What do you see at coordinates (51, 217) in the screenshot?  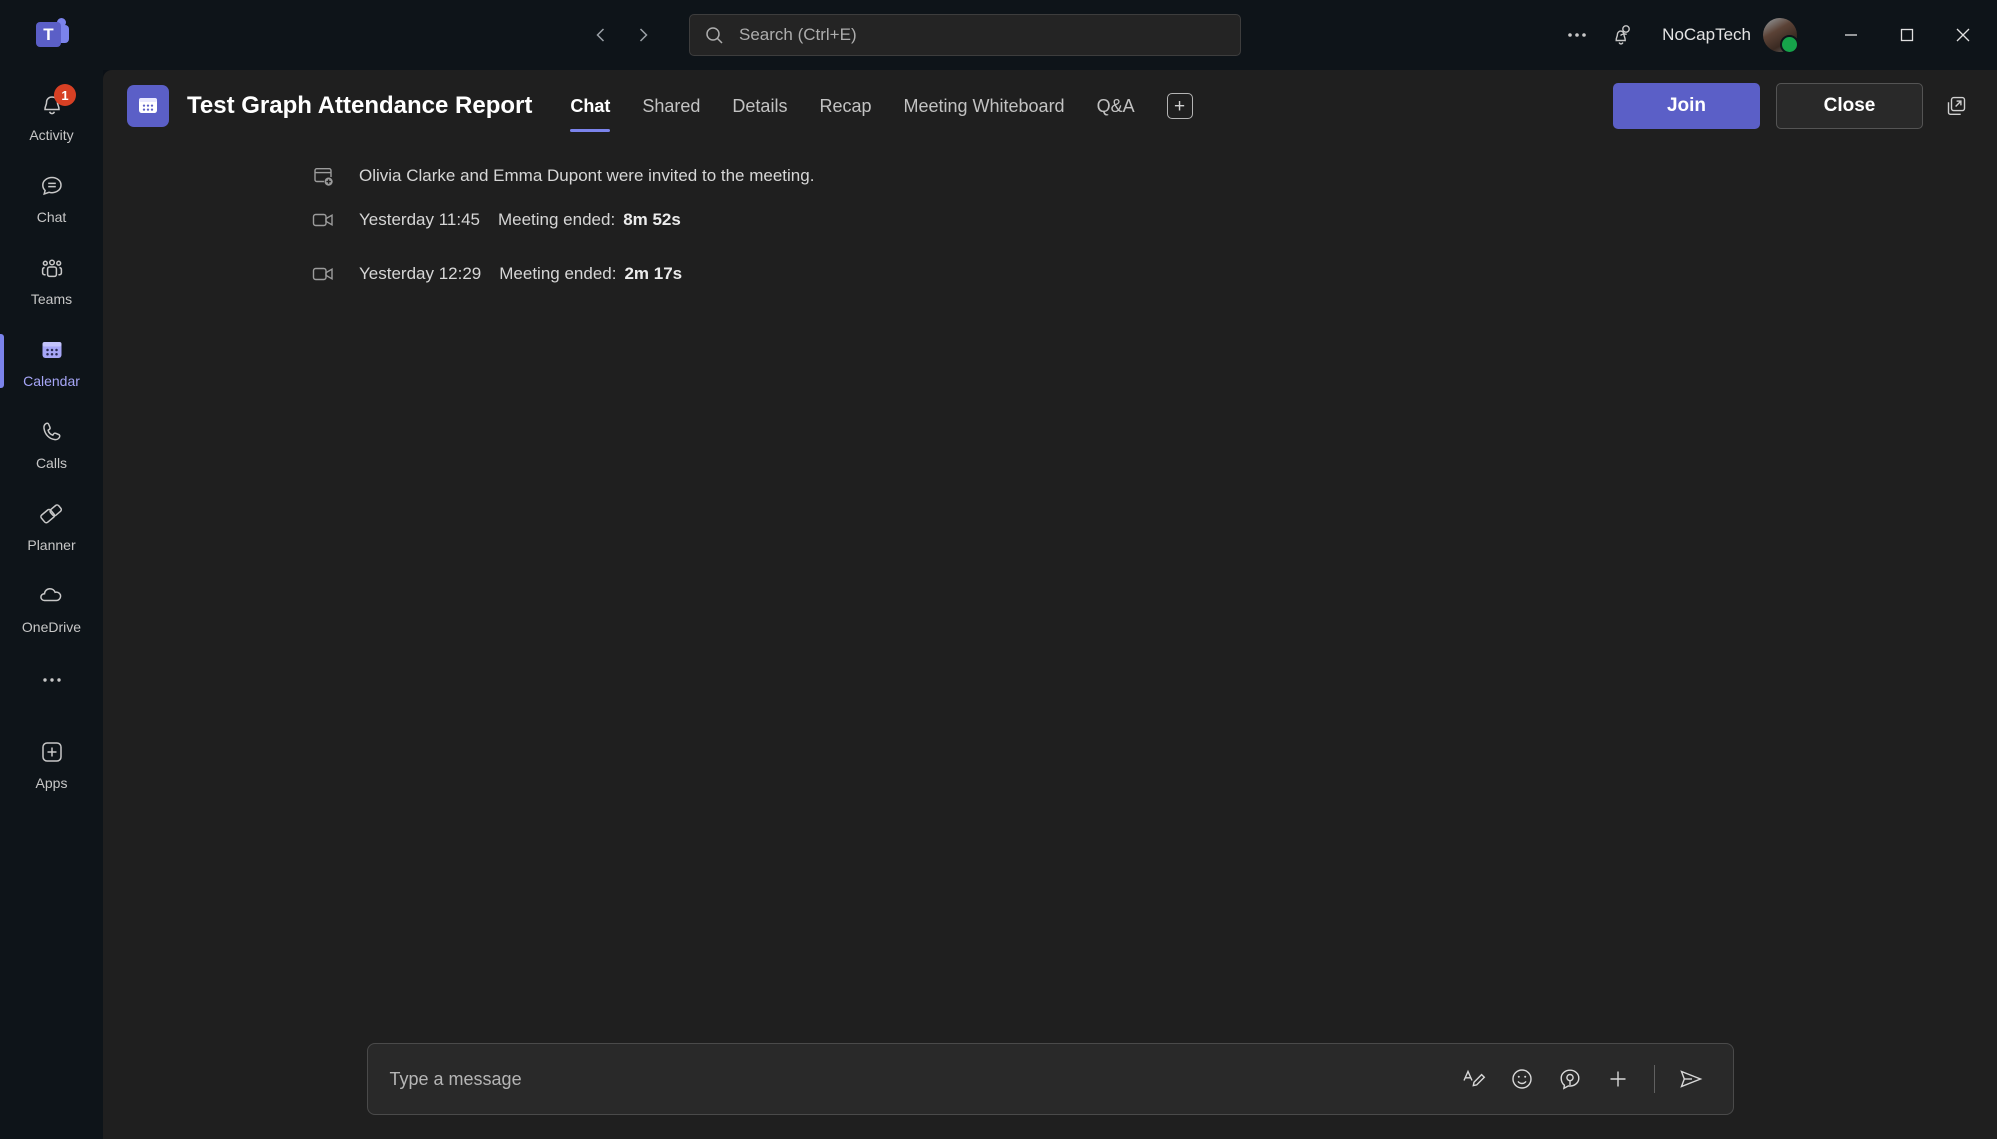 I see `sidebar-item-label: Chat` at bounding box center [51, 217].